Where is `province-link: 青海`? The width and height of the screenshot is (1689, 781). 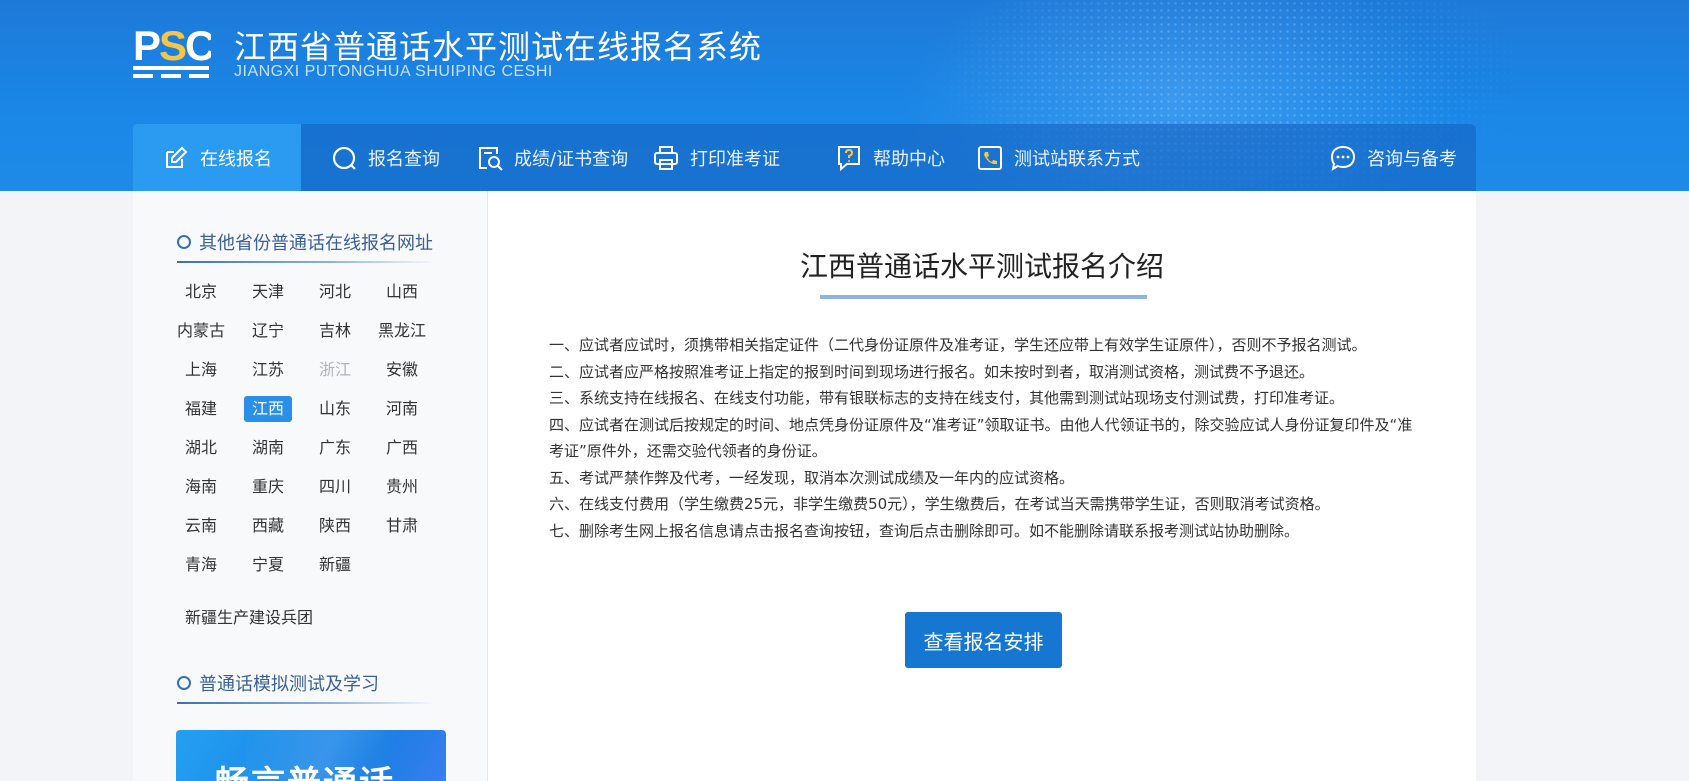
province-link: 青海 is located at coordinates (201, 565).